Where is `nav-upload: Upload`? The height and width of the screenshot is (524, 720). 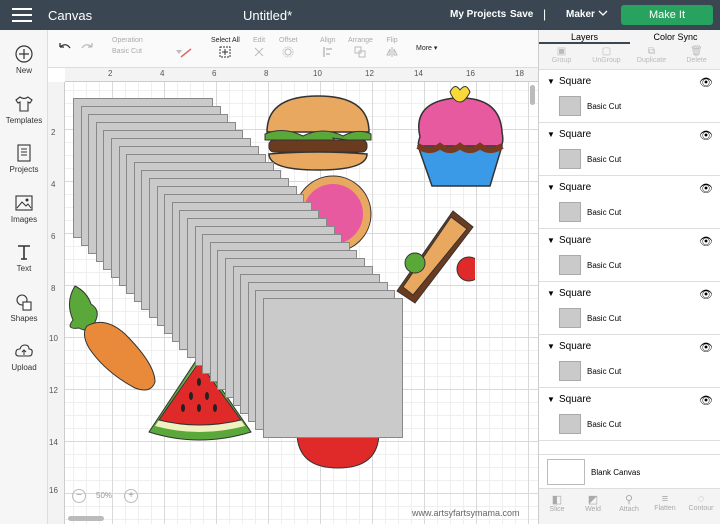 nav-upload: Upload is located at coordinates (24, 356).